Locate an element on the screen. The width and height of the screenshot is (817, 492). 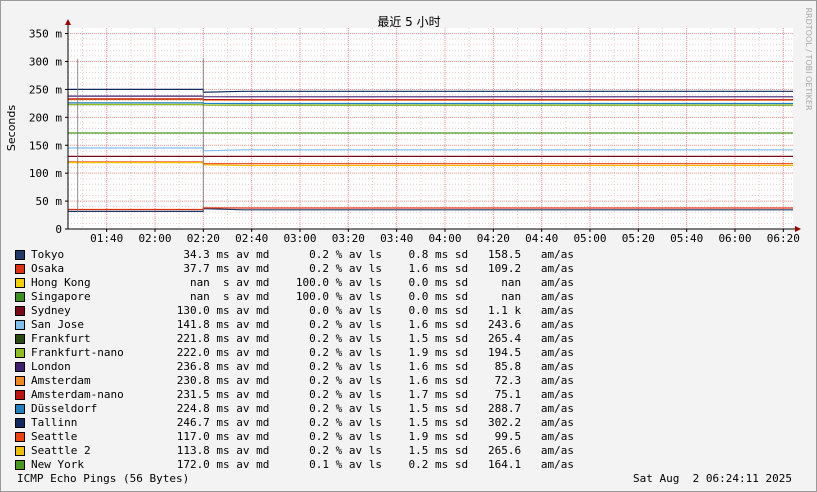
x-tick-label: 05:00 is located at coordinates (589, 238).